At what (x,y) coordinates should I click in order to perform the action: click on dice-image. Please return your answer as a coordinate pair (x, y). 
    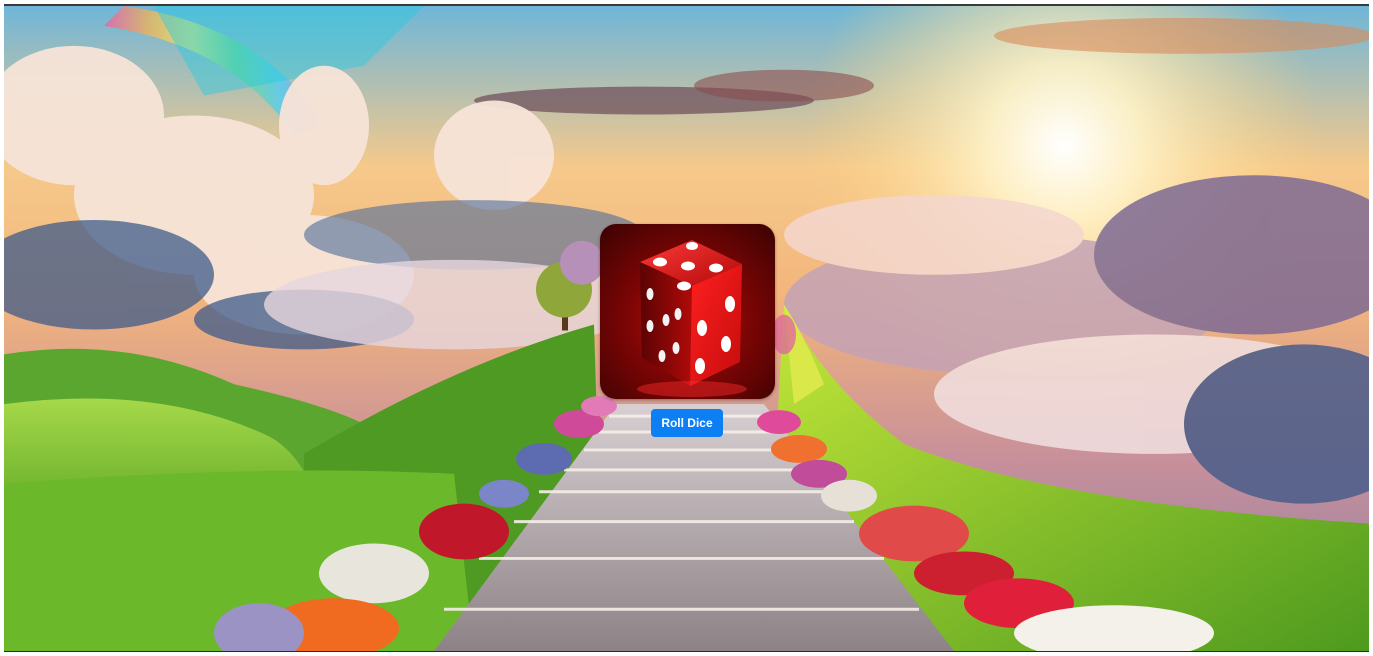
    Looking at the image, I should click on (687, 311).